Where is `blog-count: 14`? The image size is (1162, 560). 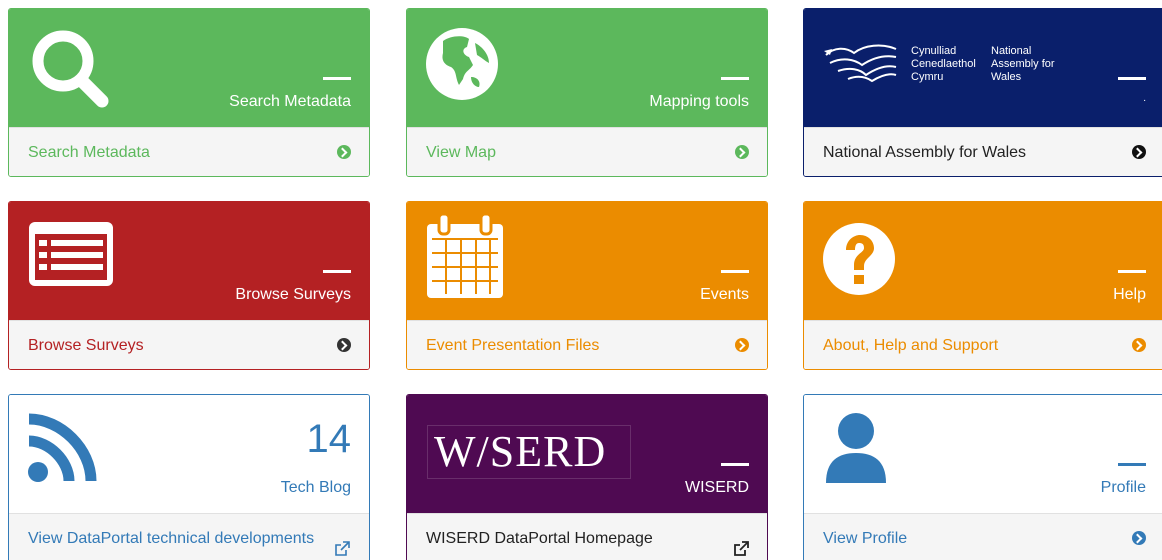 blog-count: 14 is located at coordinates (329, 439).